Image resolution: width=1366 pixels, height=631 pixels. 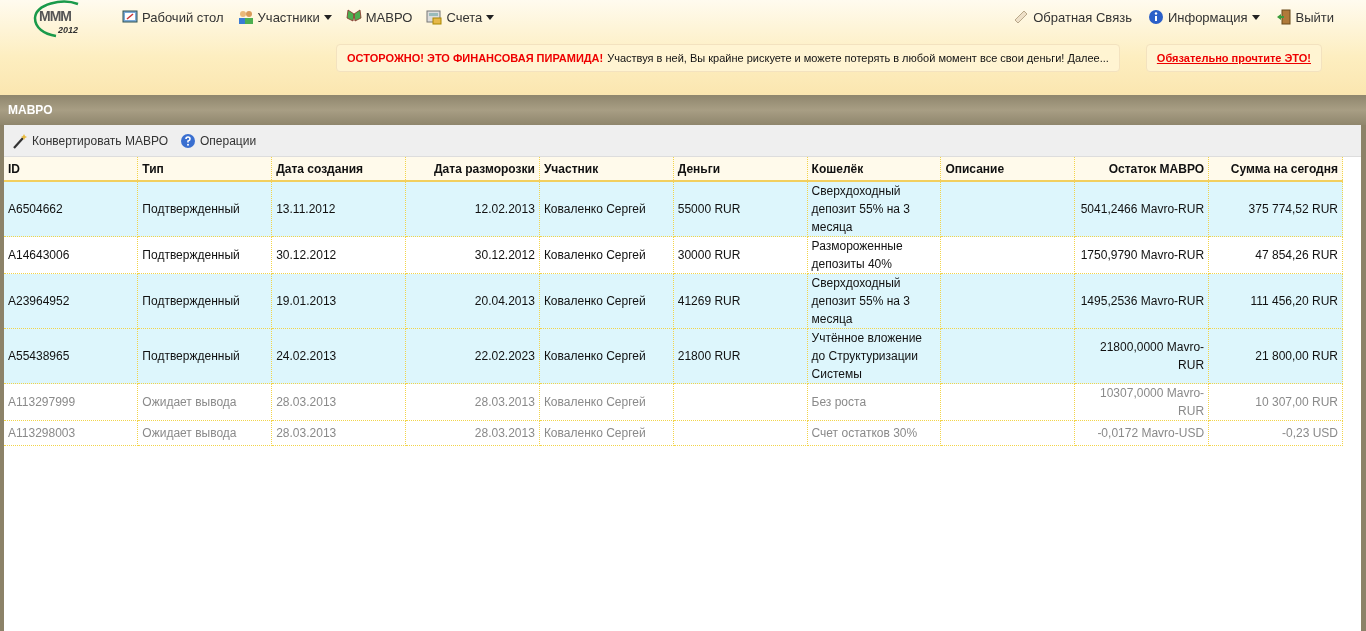 What do you see at coordinates (39, 356) in the screenshot?
I see `table-cell: A55438965` at bounding box center [39, 356].